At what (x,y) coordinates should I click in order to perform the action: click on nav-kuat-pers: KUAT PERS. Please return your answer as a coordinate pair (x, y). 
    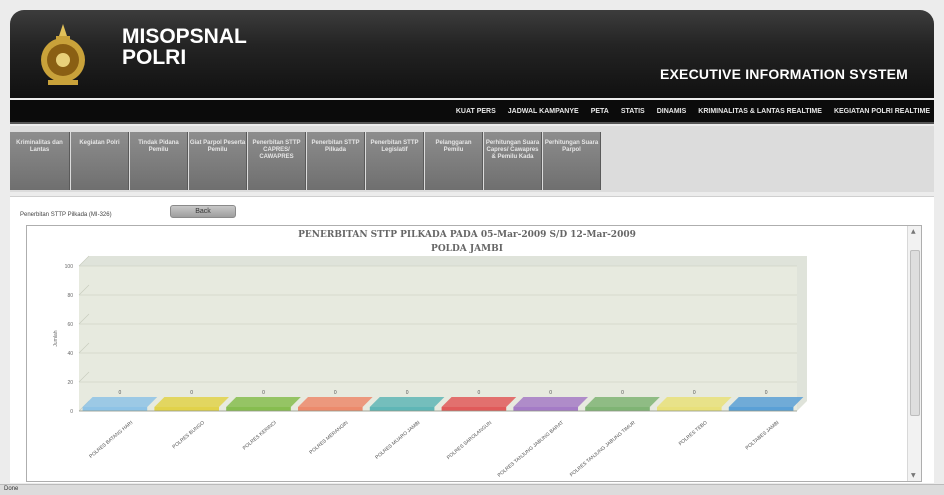
    Looking at the image, I should click on (476, 111).